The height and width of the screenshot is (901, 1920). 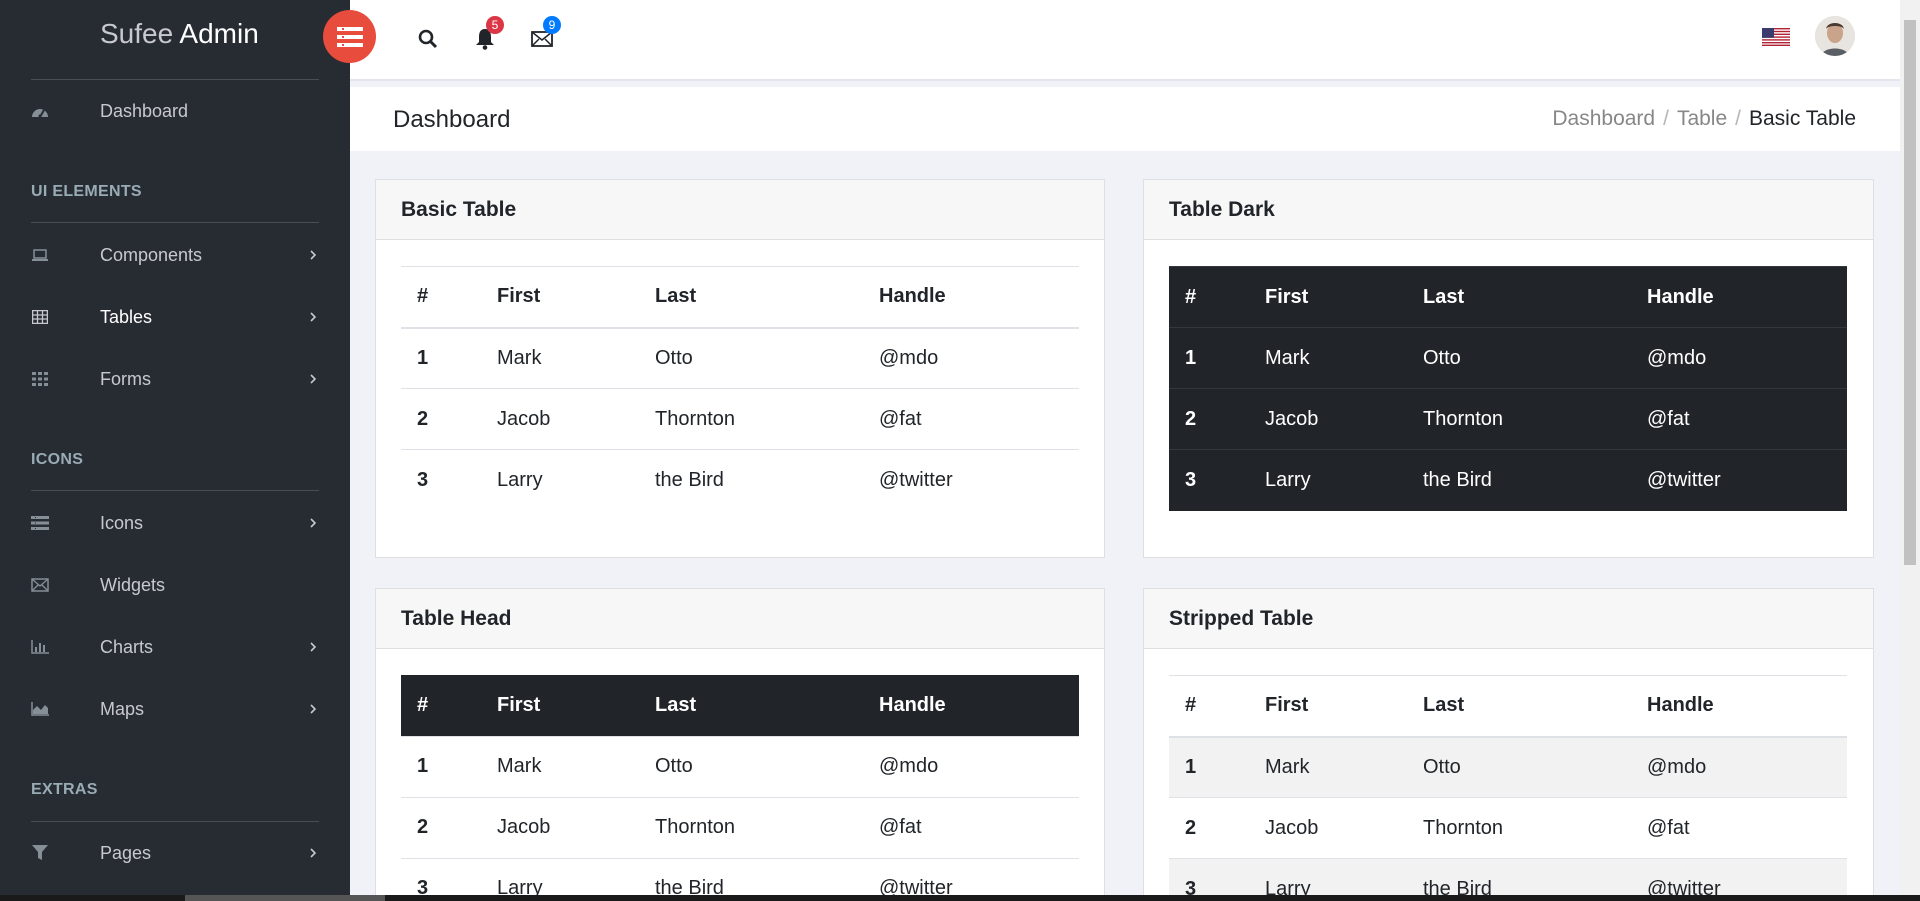 I want to click on bar-chart-icon, so click(x=40, y=647).